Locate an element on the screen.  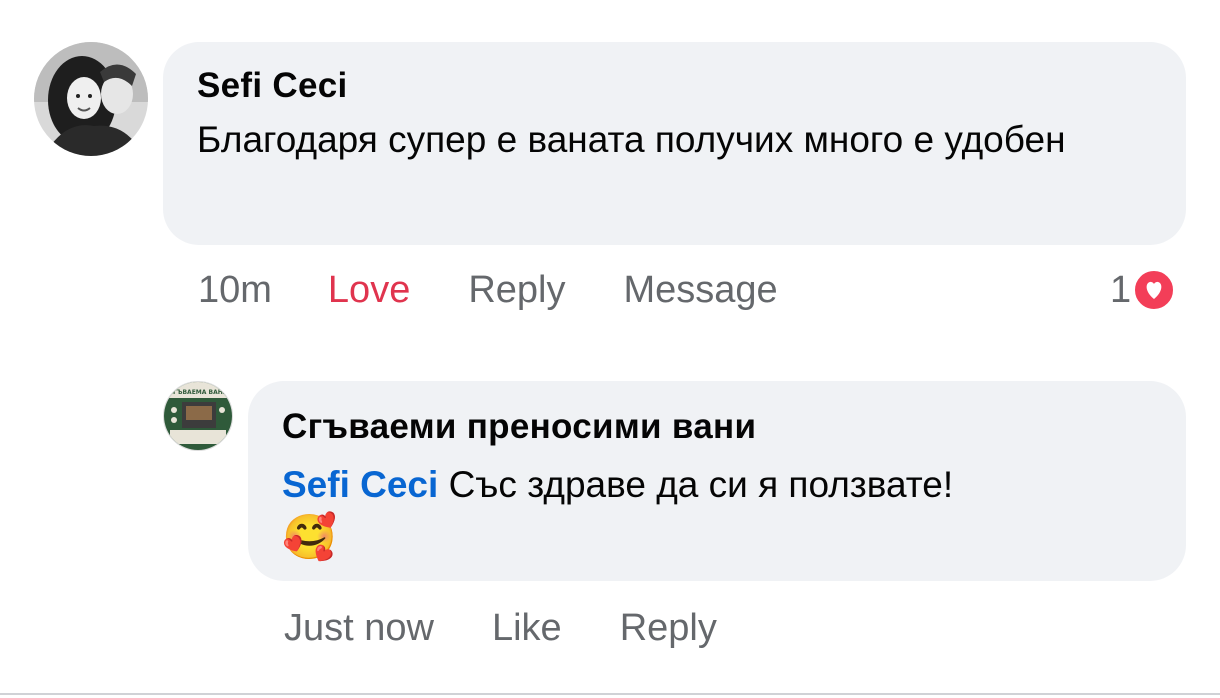
reaction-summary: 1 is located at coordinates (1143, 290).